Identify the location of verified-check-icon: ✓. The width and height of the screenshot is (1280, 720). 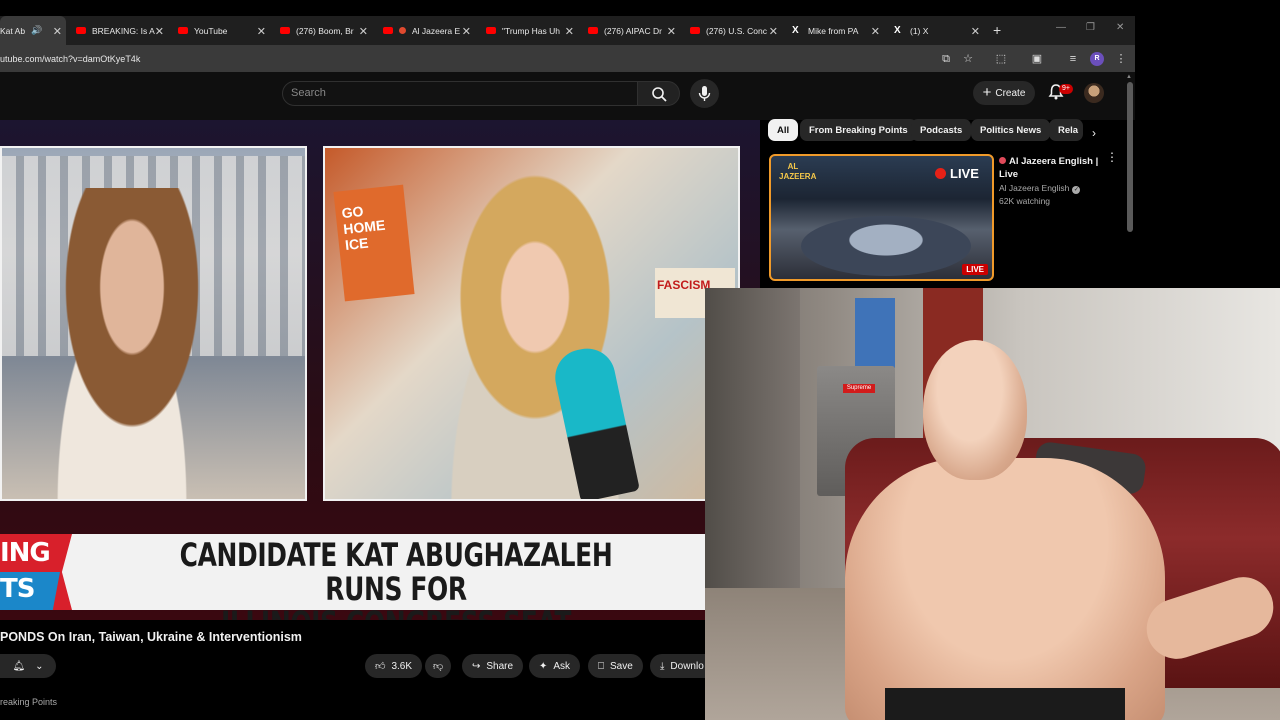
(1076, 190).